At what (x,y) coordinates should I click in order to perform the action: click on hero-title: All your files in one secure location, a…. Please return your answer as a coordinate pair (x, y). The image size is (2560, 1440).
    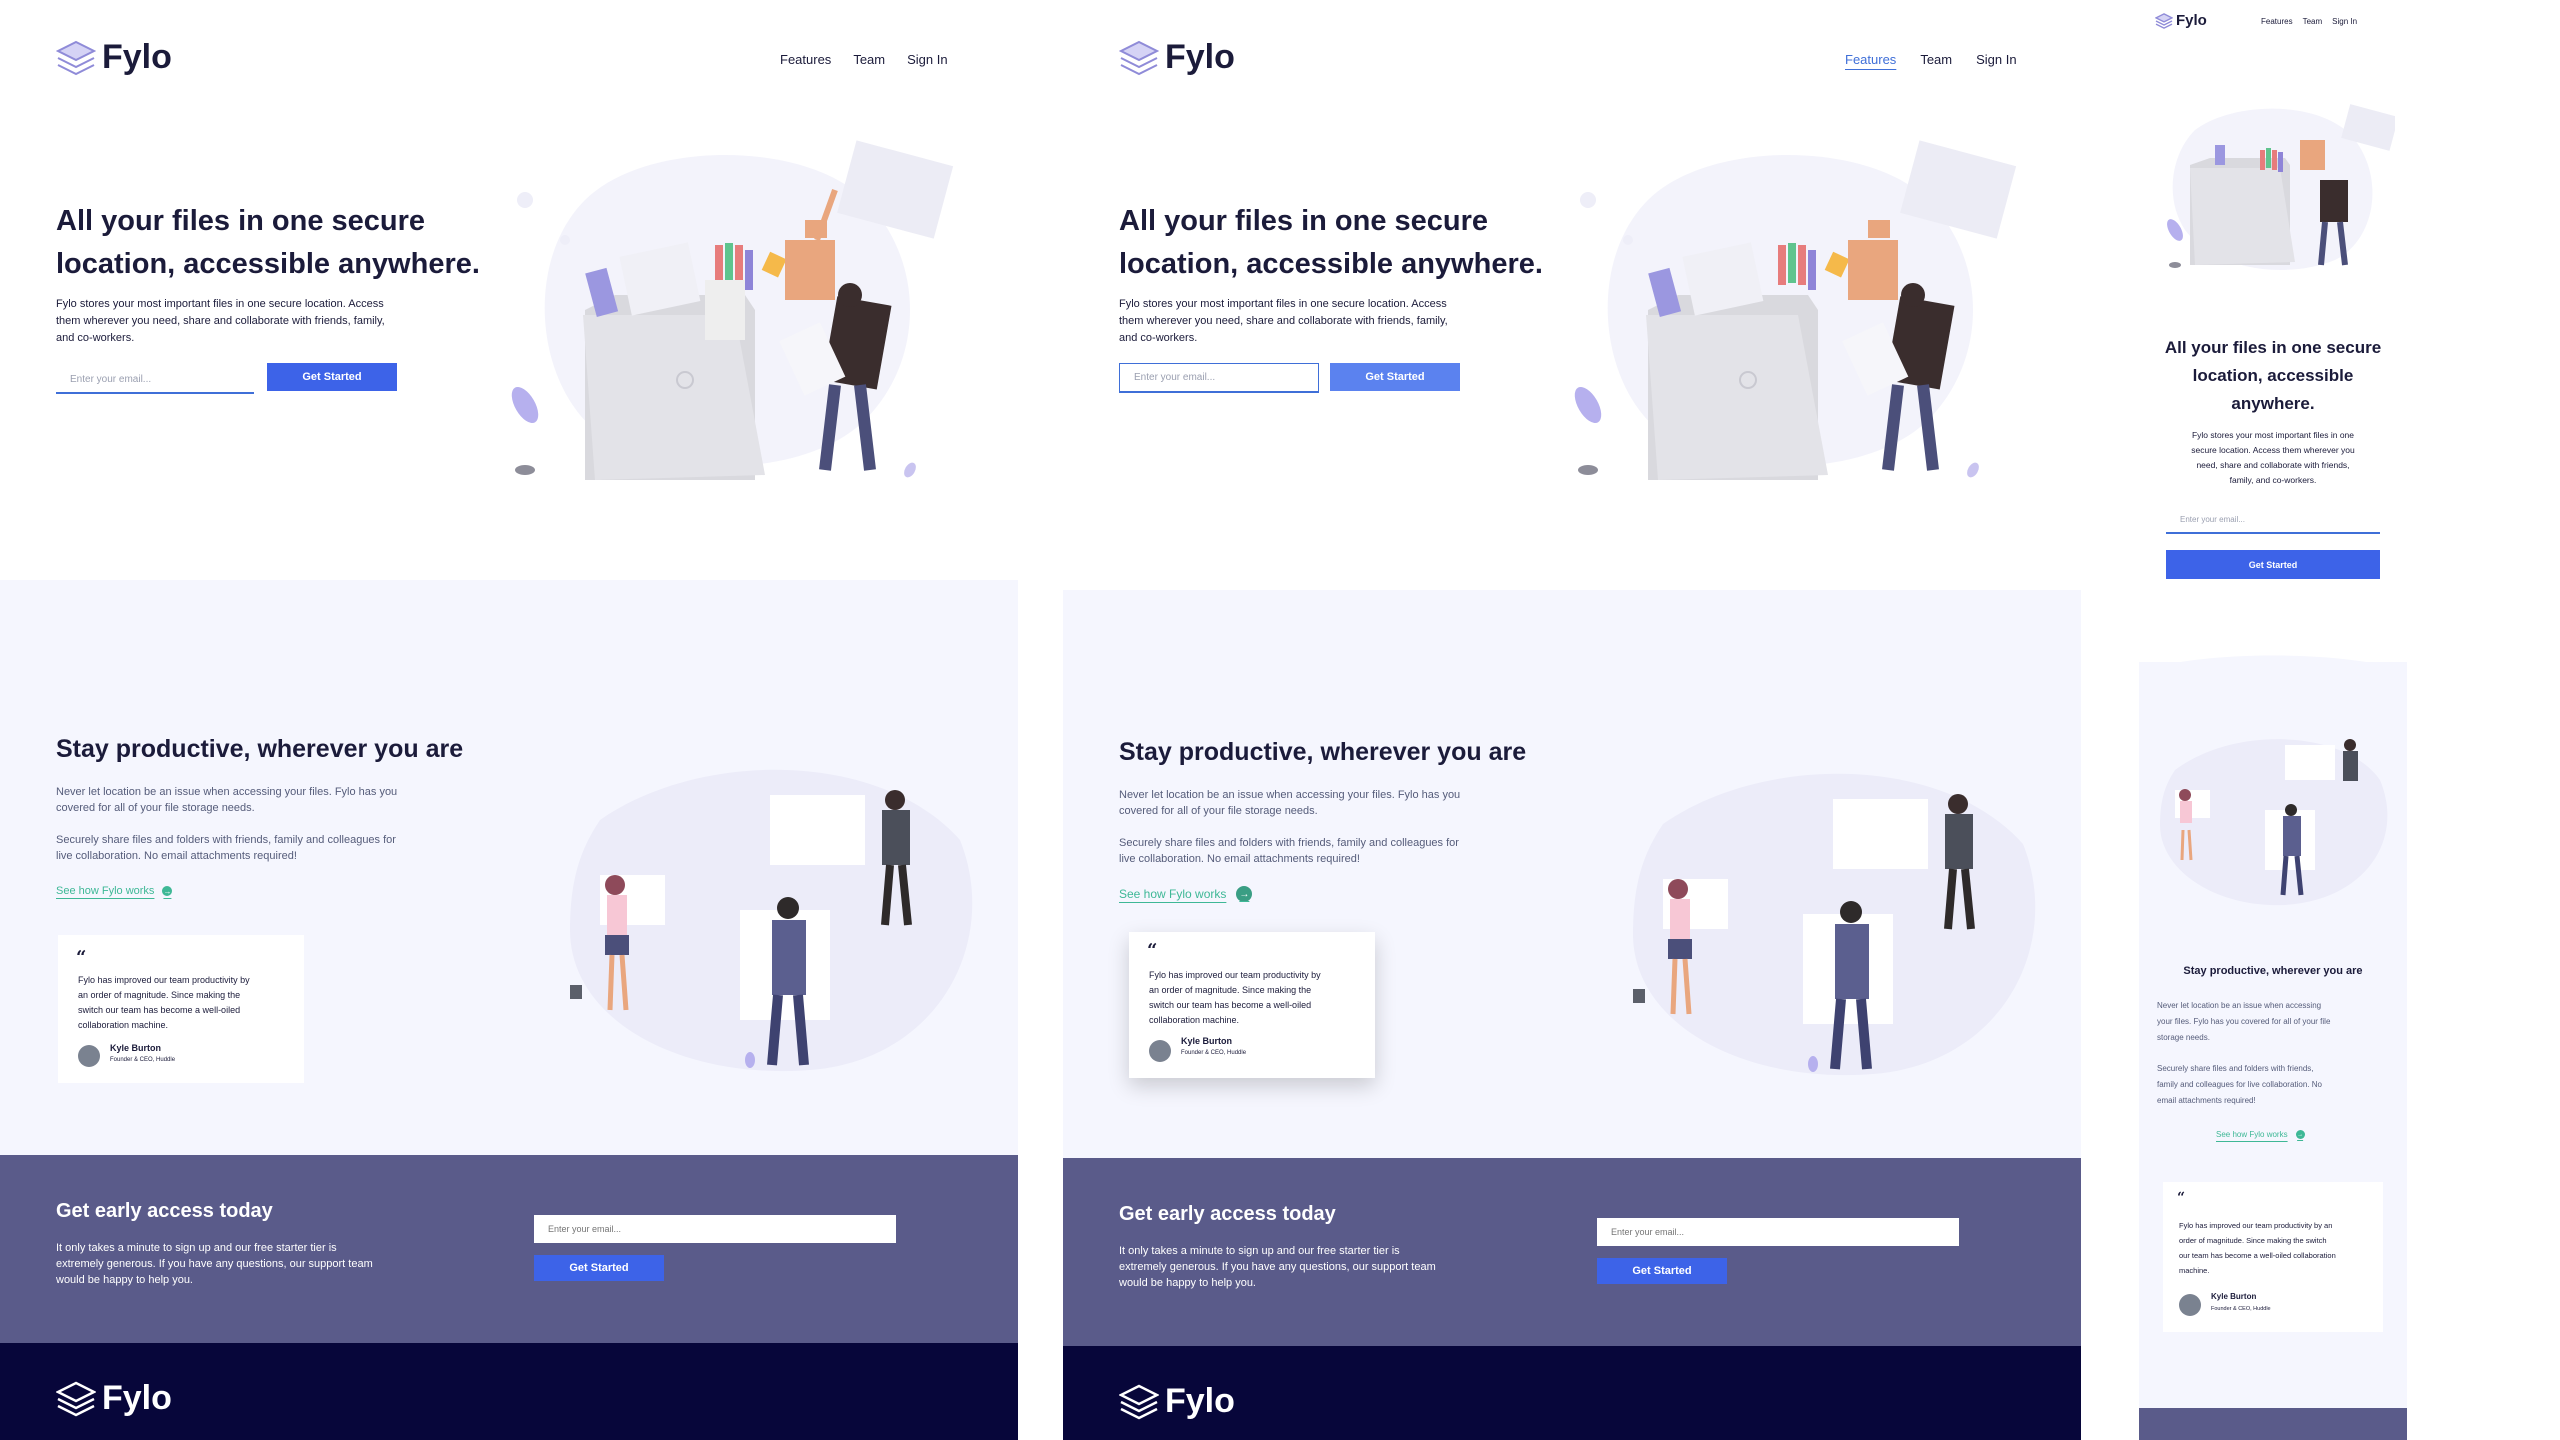
    Looking at the image, I should click on (268, 242).